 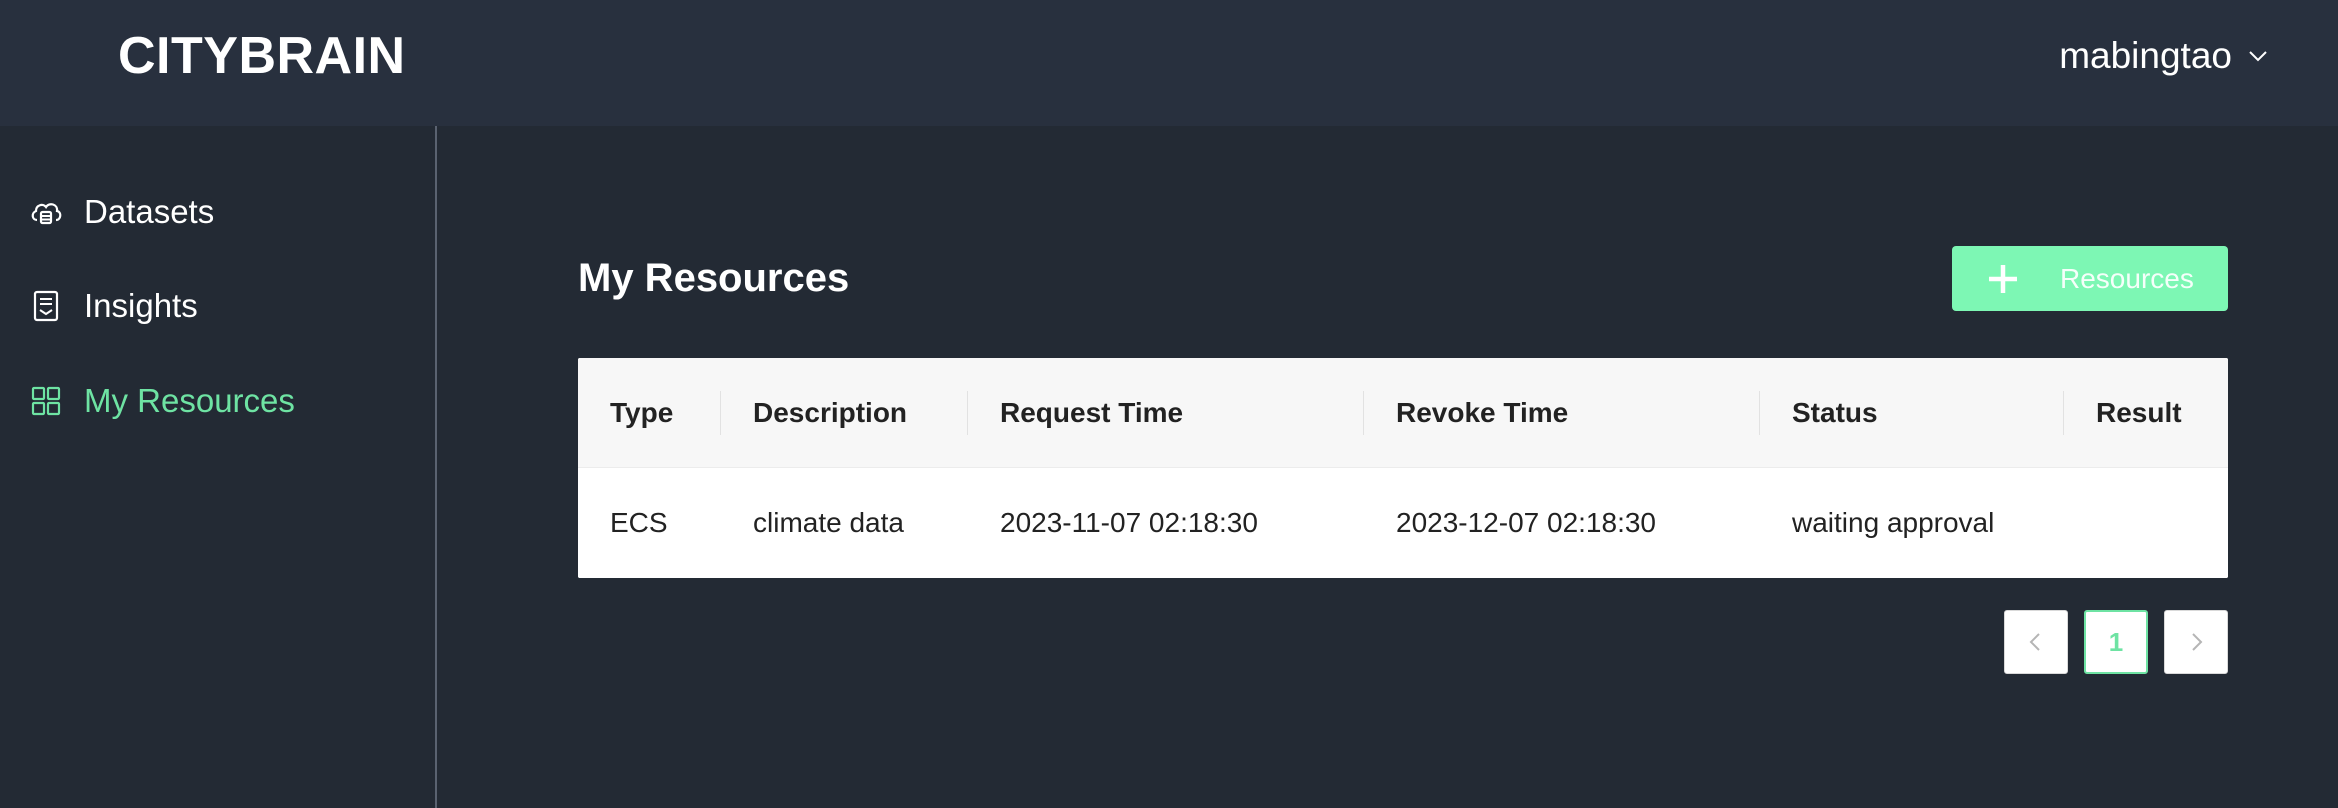 I want to click on cell-status: waiting approval, so click(x=1893, y=522).